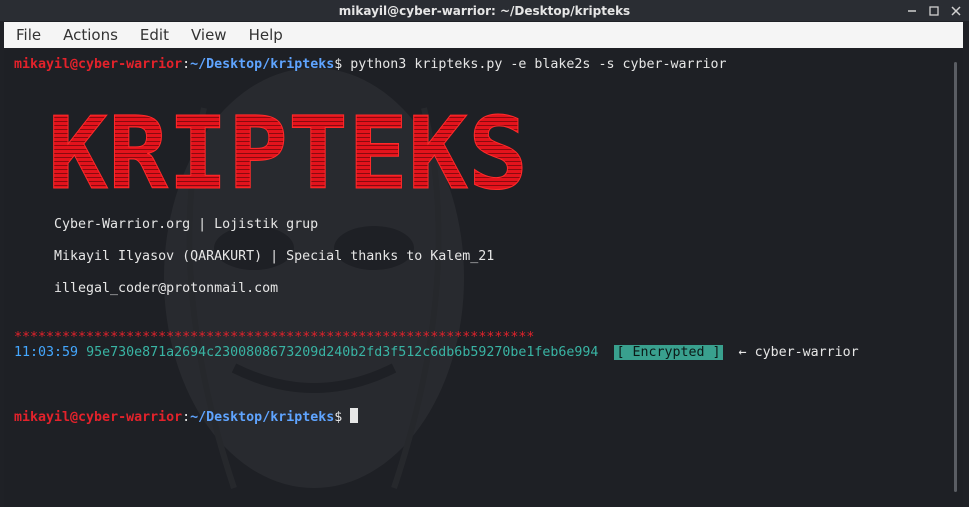  What do you see at coordinates (209, 35) in the screenshot?
I see `menu-view: View` at bounding box center [209, 35].